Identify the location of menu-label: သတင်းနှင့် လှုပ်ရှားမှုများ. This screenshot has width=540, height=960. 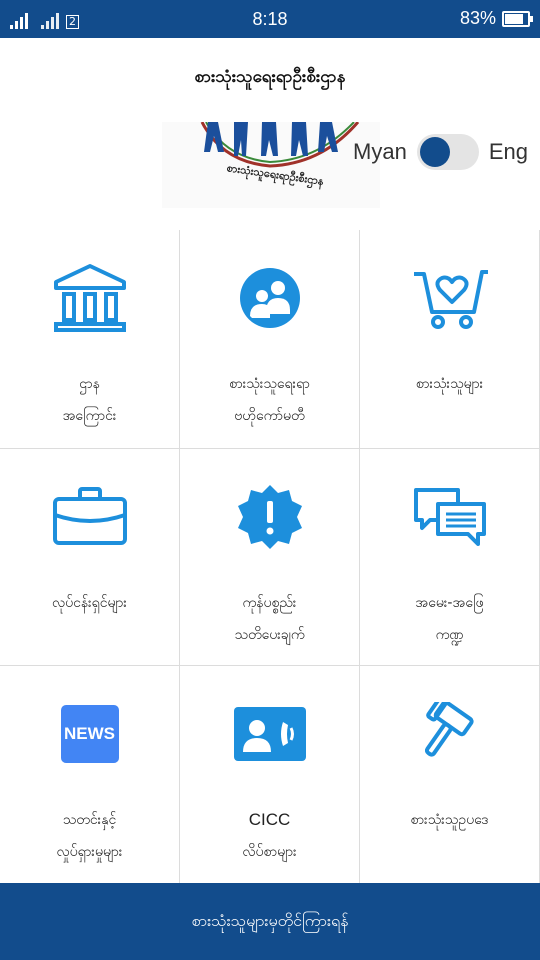
(89, 836).